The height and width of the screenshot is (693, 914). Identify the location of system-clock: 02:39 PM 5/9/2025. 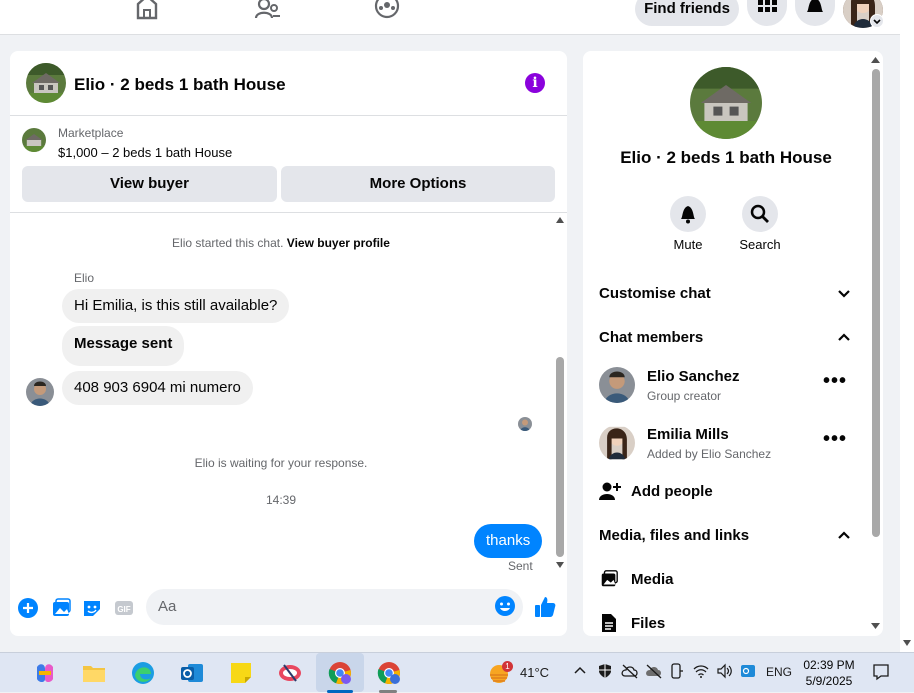
(829, 673).